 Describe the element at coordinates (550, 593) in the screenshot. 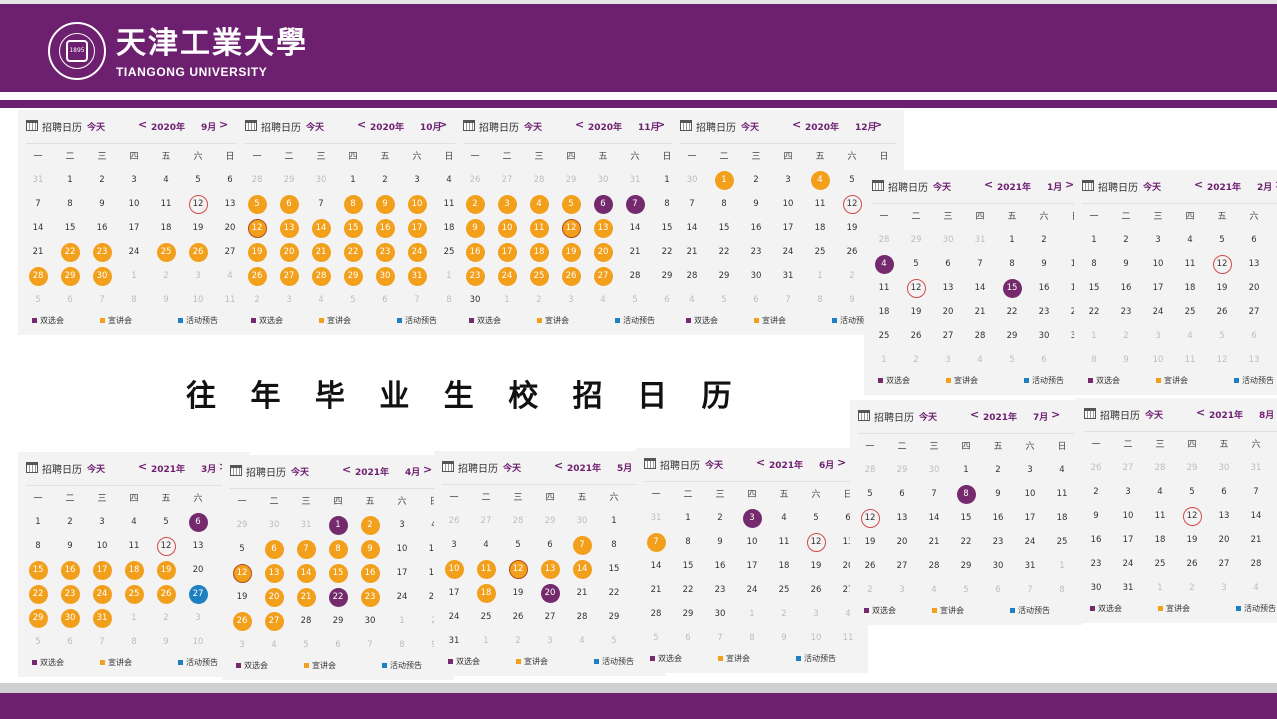

I see `day-cell: 20` at that location.